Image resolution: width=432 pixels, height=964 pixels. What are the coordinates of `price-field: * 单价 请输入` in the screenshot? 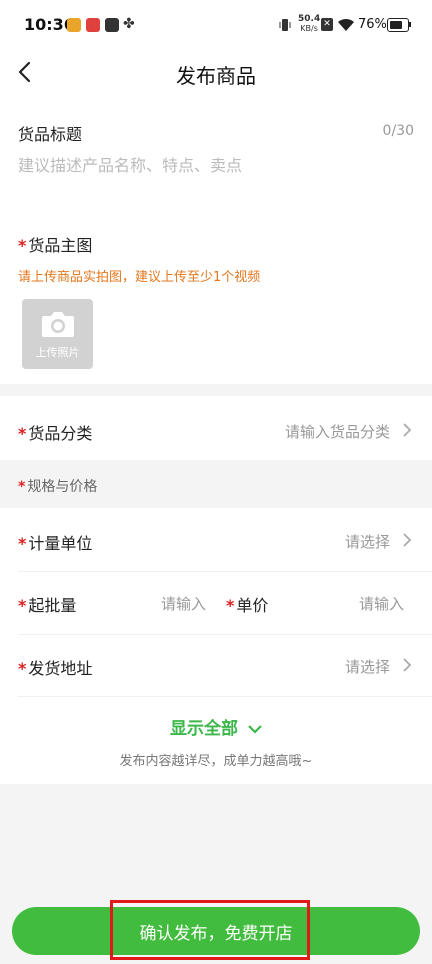 It's located at (324, 603).